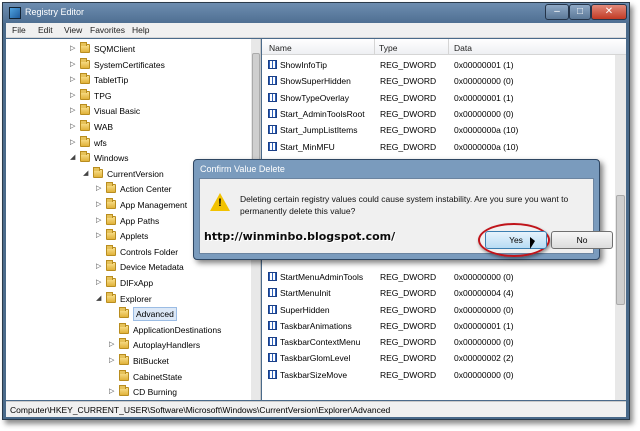 Image resolution: width=640 pixels, height=431 pixels. Describe the element at coordinates (128, 96) in the screenshot. I see `tree-item: ▷ TPG` at that location.